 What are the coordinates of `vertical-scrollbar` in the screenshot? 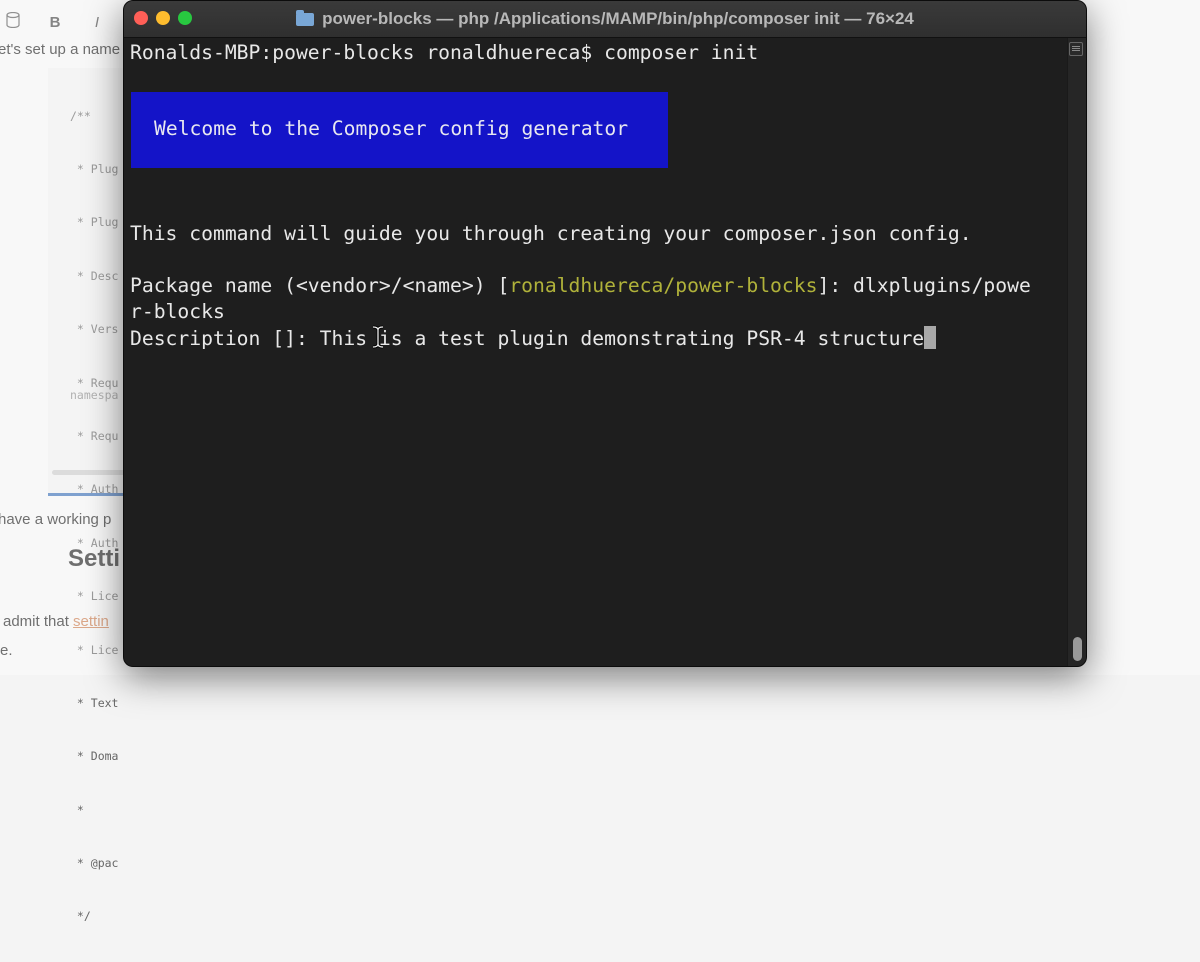 It's located at (1076, 352).